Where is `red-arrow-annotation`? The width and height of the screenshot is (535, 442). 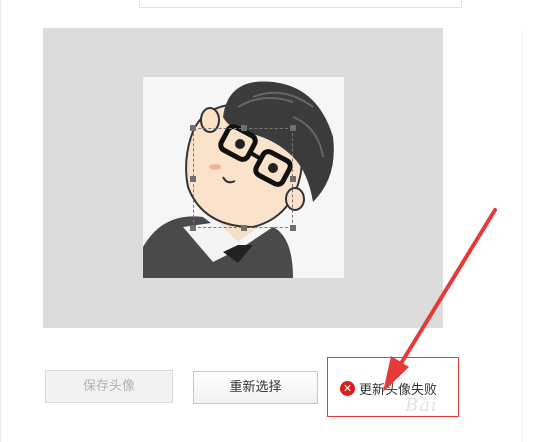
red-arrow-annotation is located at coordinates (440, 300).